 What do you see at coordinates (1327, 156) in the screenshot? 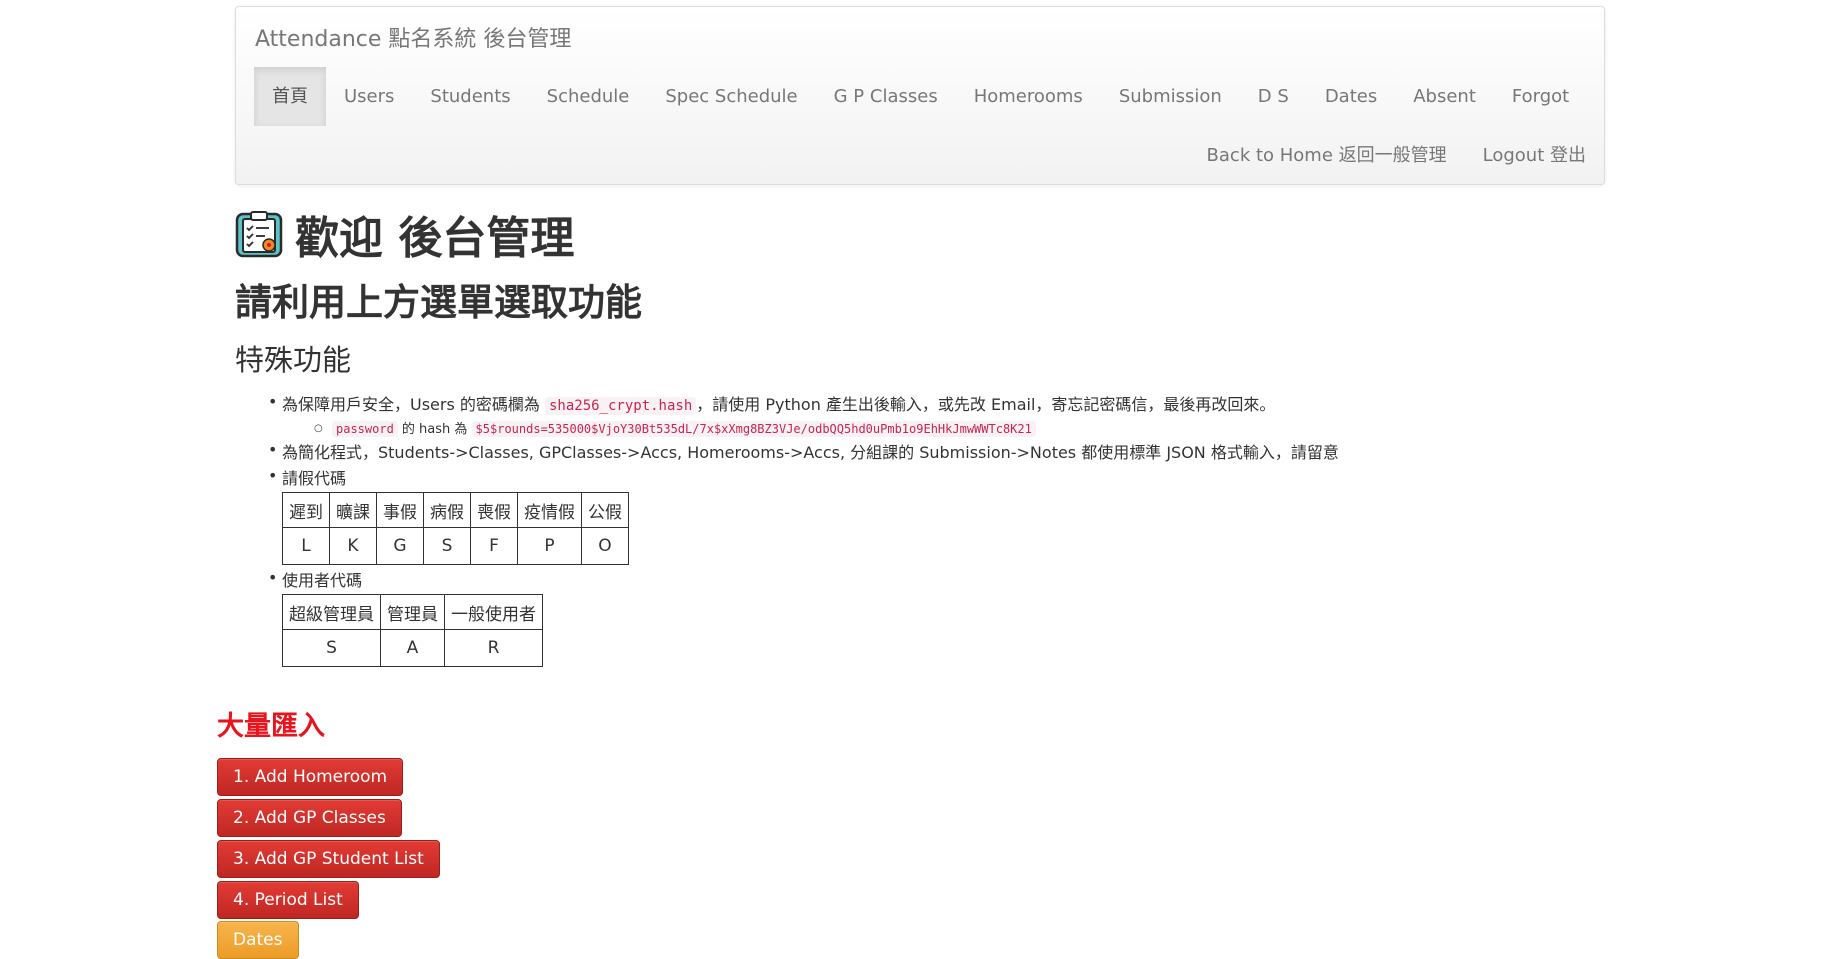
I see `nav-item-back-home: Back to Home 返回一般管理` at bounding box center [1327, 156].